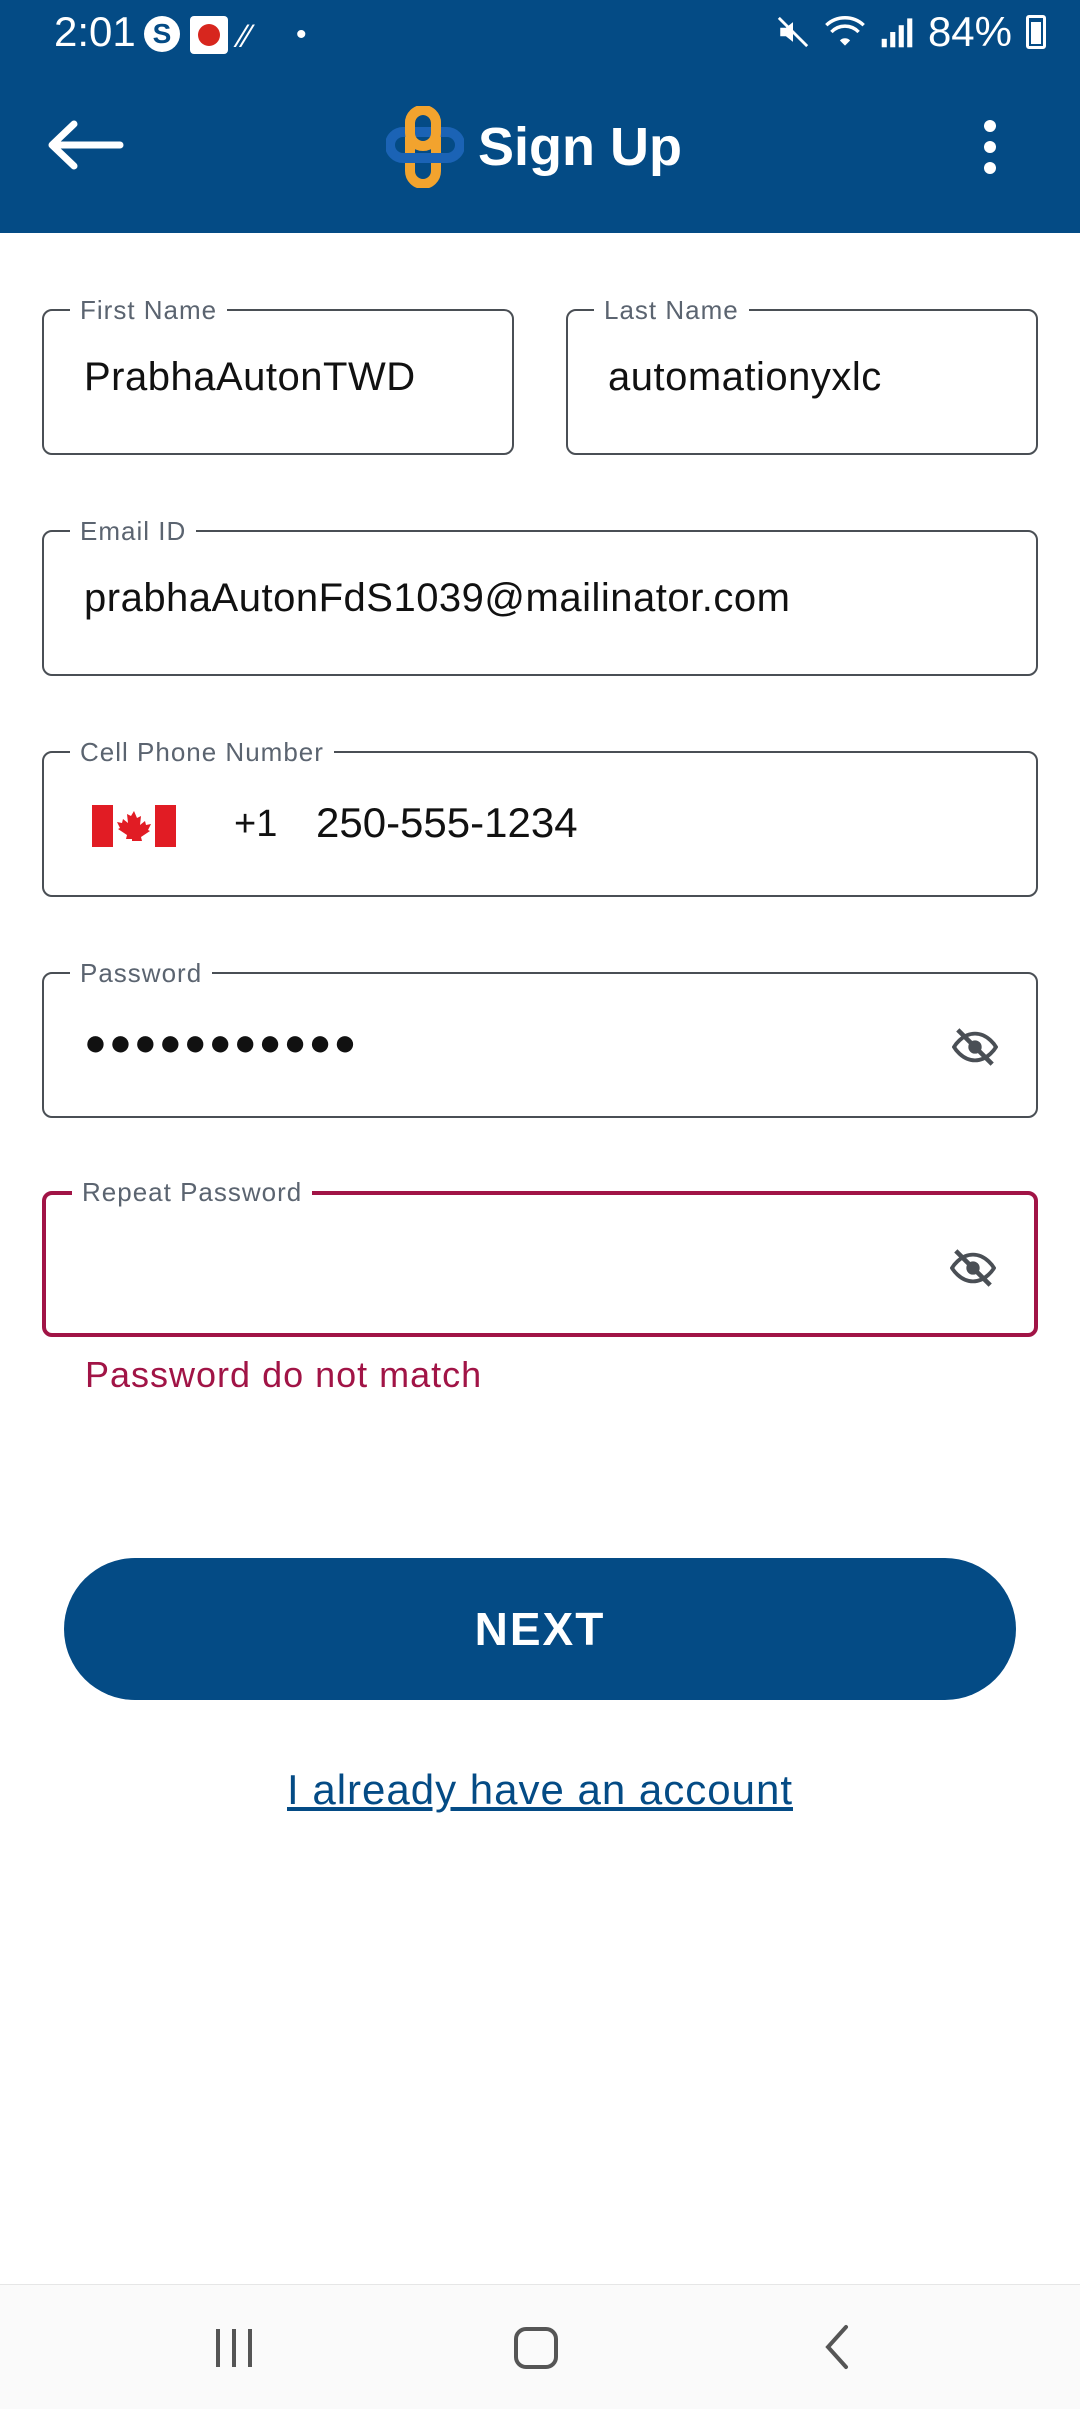  I want to click on system-nav-bar, so click(540, 2346).